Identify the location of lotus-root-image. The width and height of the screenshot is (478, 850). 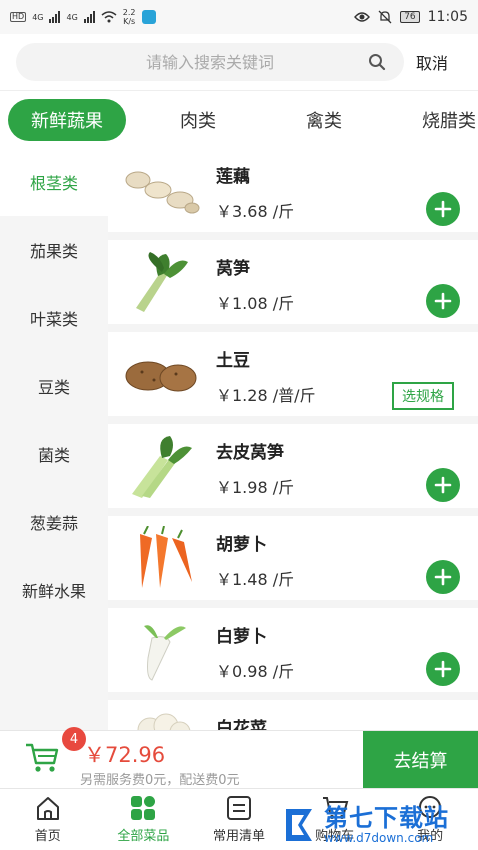
(162, 192).